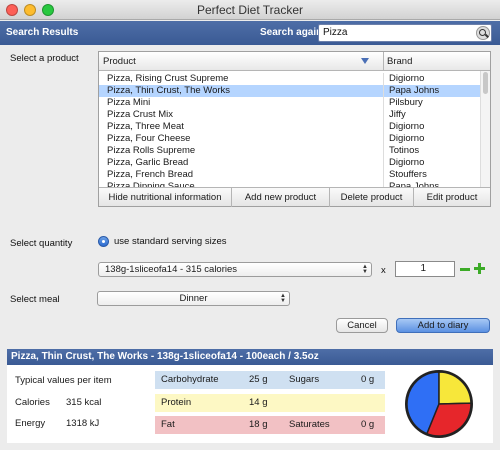 This screenshot has width=500, height=450. I want to click on search-again-label: Search again, so click(291, 32).